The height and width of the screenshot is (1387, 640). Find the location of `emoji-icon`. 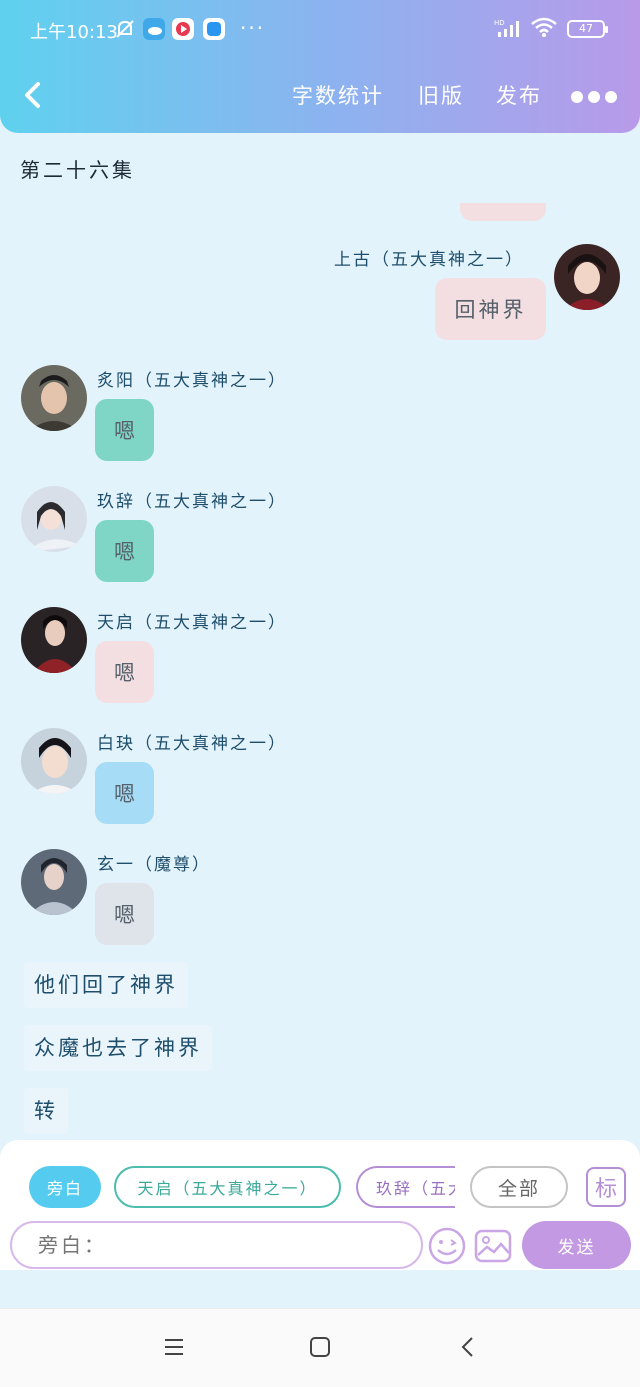

emoji-icon is located at coordinates (447, 1246).